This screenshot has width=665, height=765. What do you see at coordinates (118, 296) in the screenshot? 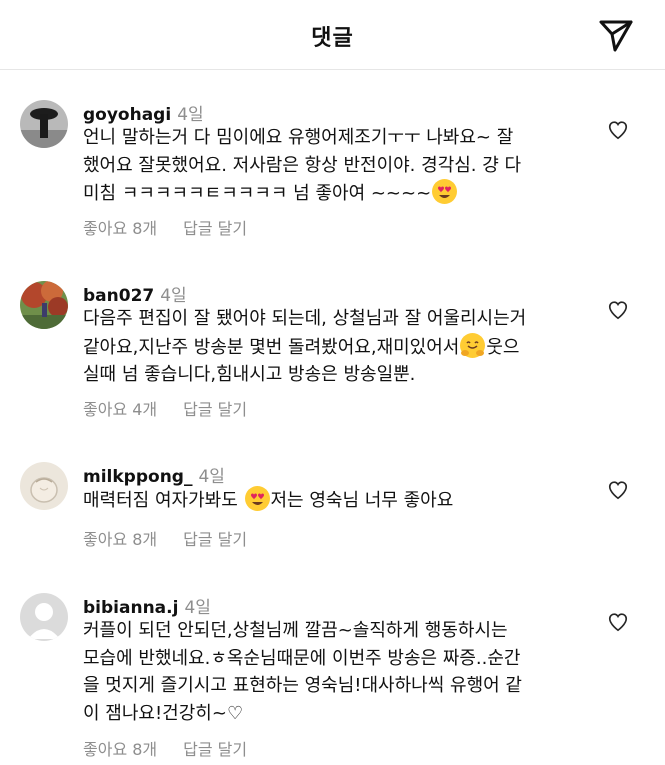
I see `username: ban027` at bounding box center [118, 296].